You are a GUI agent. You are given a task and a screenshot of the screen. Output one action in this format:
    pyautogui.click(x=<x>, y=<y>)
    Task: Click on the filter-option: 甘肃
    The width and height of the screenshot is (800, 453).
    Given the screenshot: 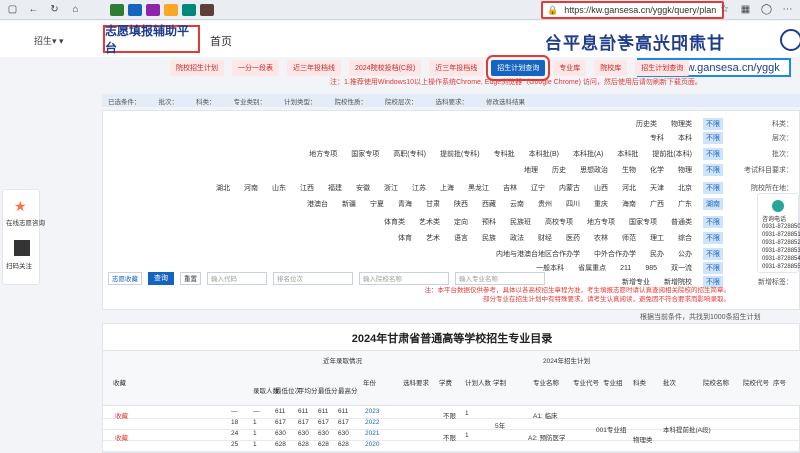 What is the action you would take?
    pyautogui.click(x=433, y=204)
    